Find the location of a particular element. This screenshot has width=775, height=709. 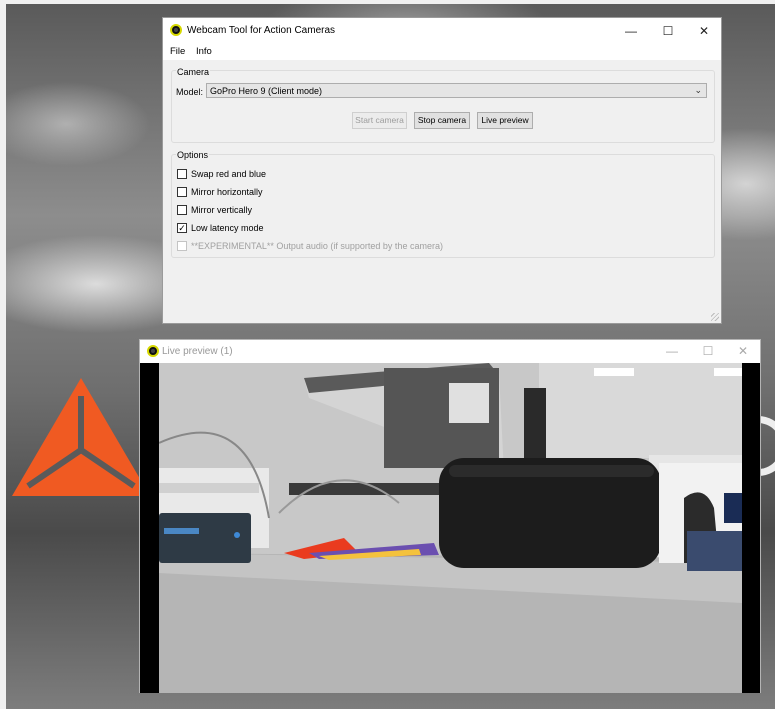

start-camera-button: Start camera is located at coordinates (379, 120).